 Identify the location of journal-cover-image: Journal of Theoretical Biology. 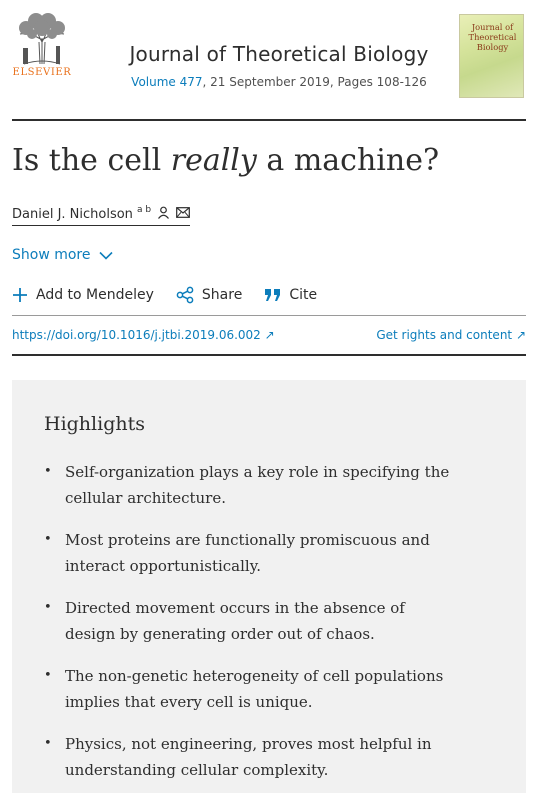
(491, 56).